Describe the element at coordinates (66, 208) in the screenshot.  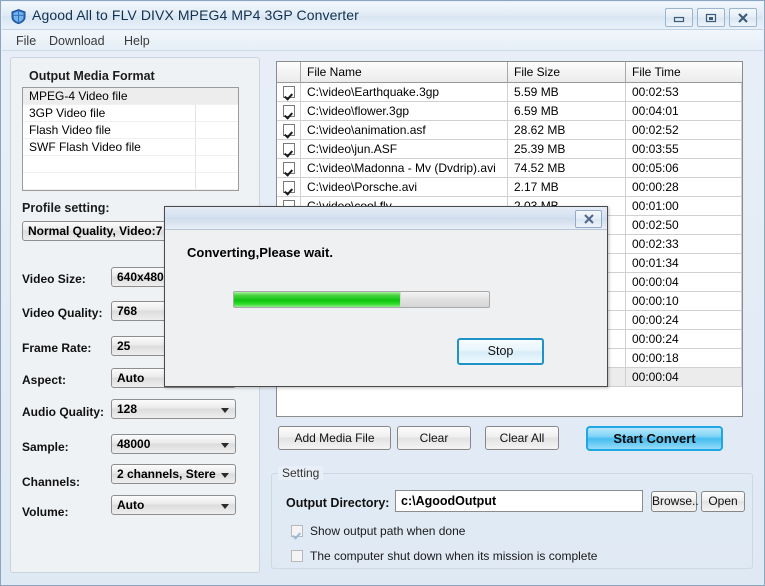
I see `profile-setting-title: Profile setting:` at that location.